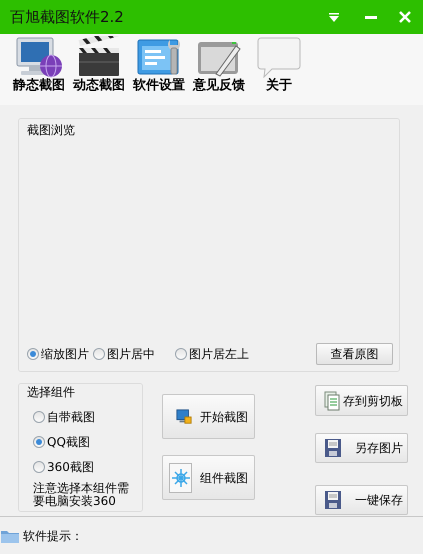  Describe the element at coordinates (184, 417) in the screenshot. I see `screen-capture-icon` at that location.